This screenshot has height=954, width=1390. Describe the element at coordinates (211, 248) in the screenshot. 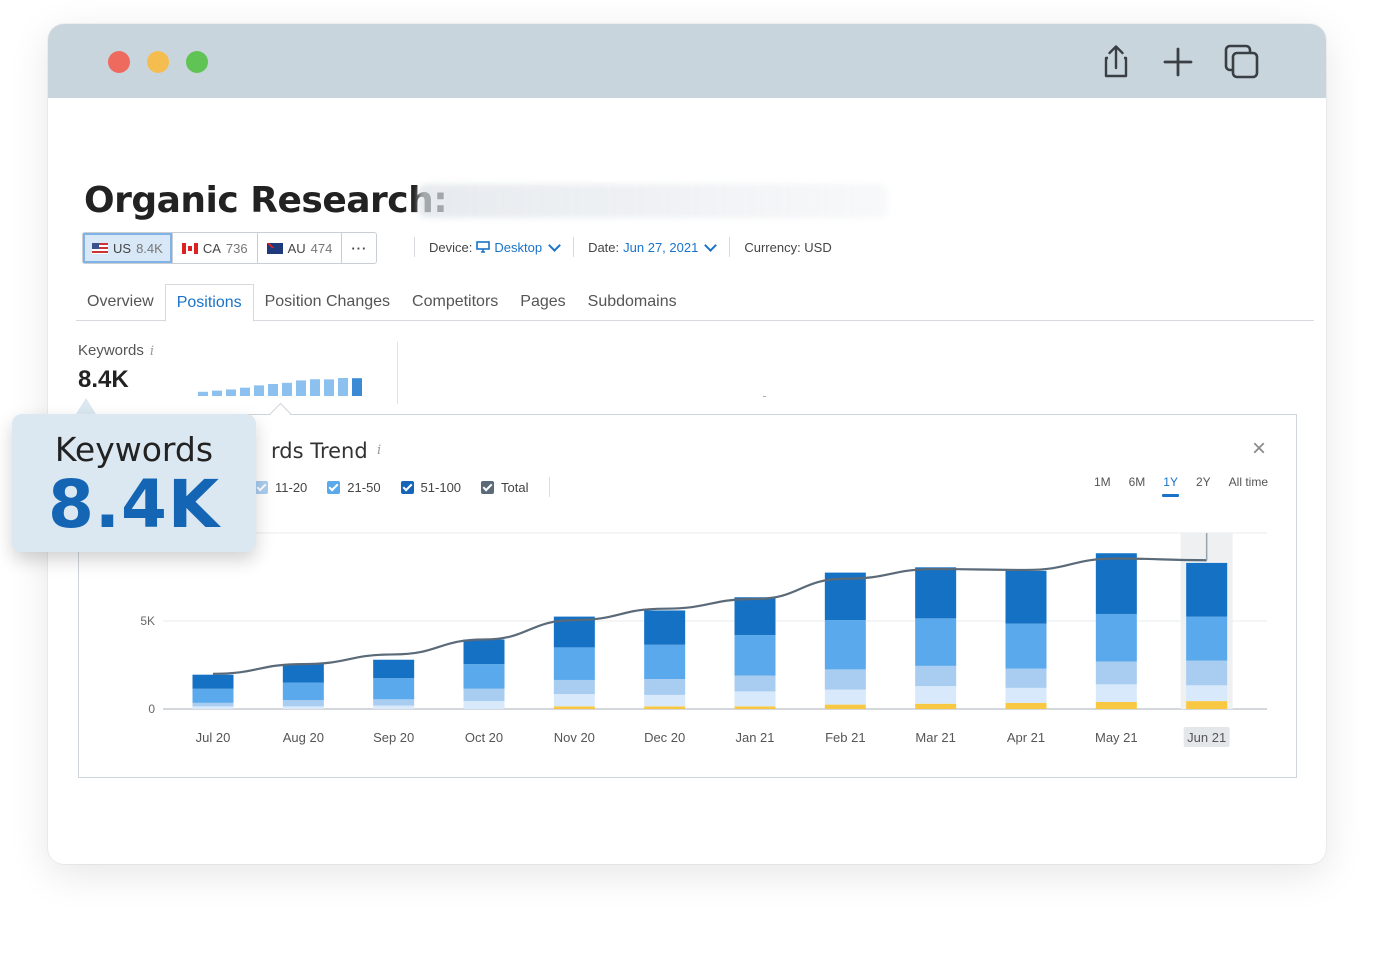

I see `database-code: CA` at that location.